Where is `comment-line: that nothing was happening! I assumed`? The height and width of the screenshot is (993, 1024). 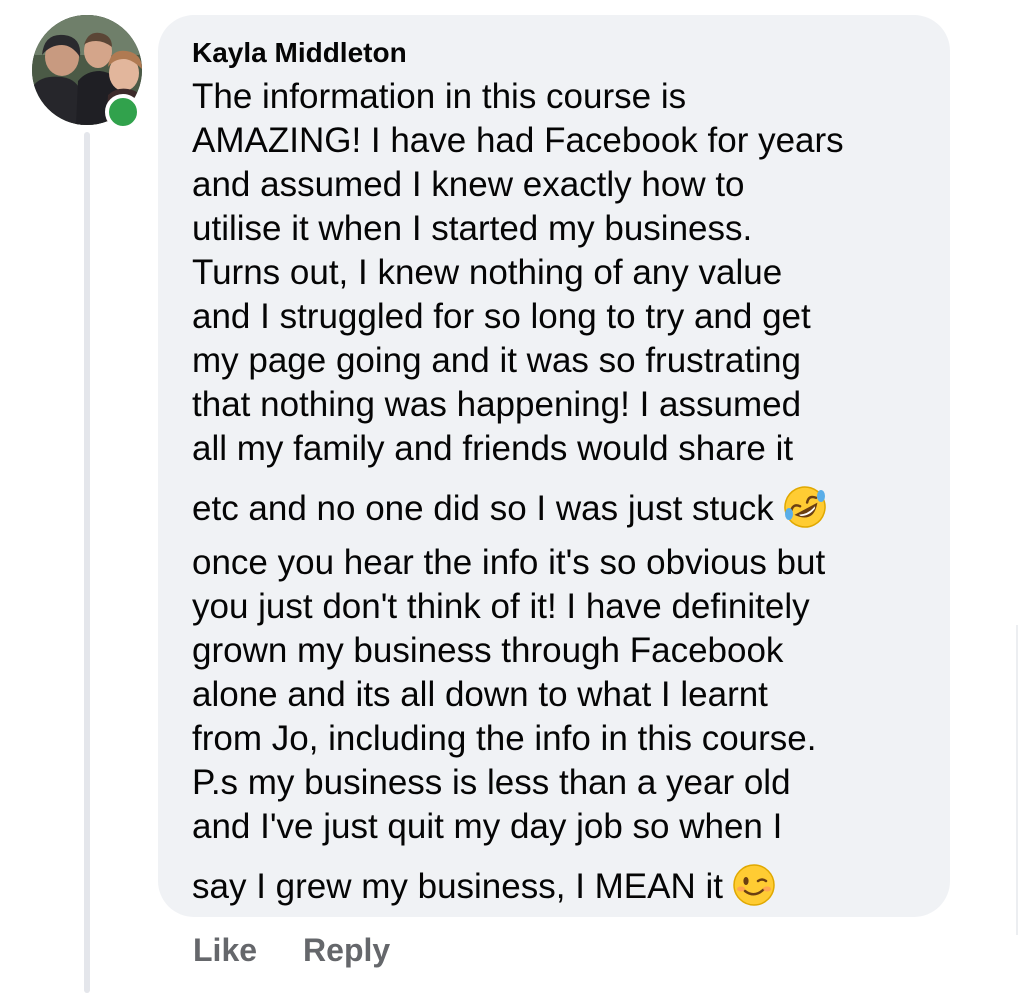
comment-line: that nothing was happening! I assumed is located at coordinates (497, 404).